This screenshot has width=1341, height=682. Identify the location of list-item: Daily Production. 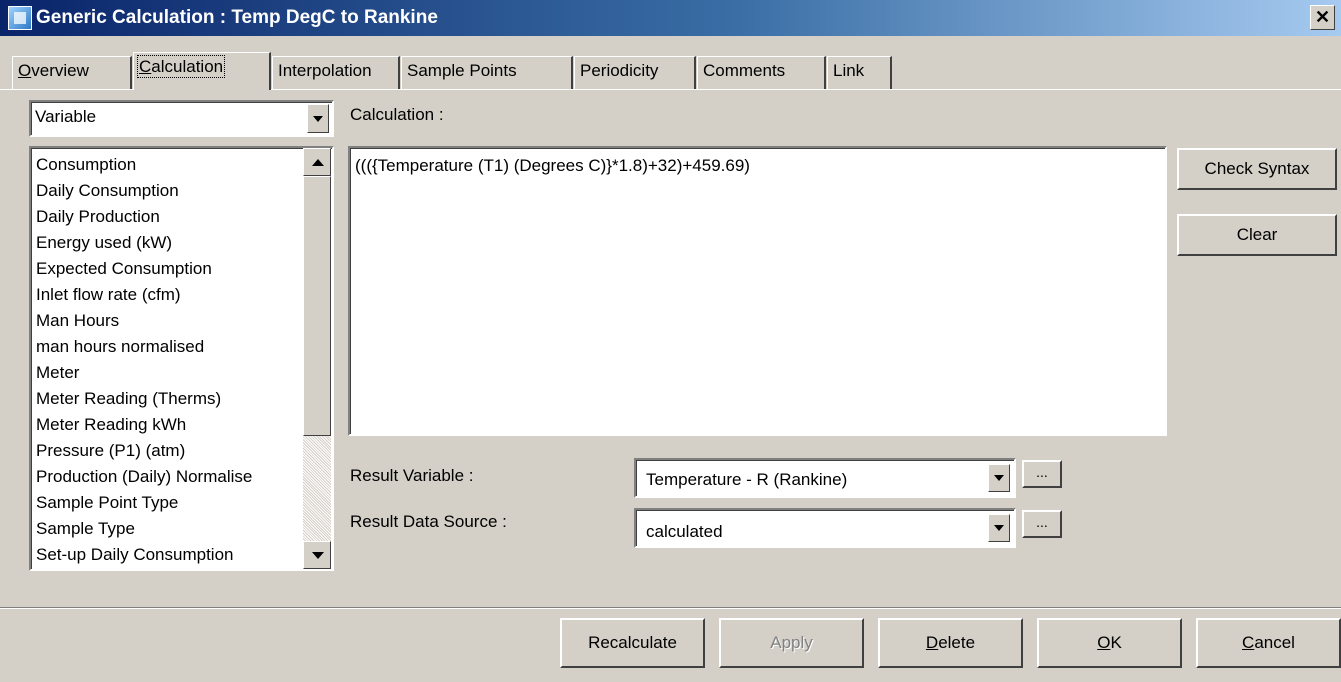
(171, 217).